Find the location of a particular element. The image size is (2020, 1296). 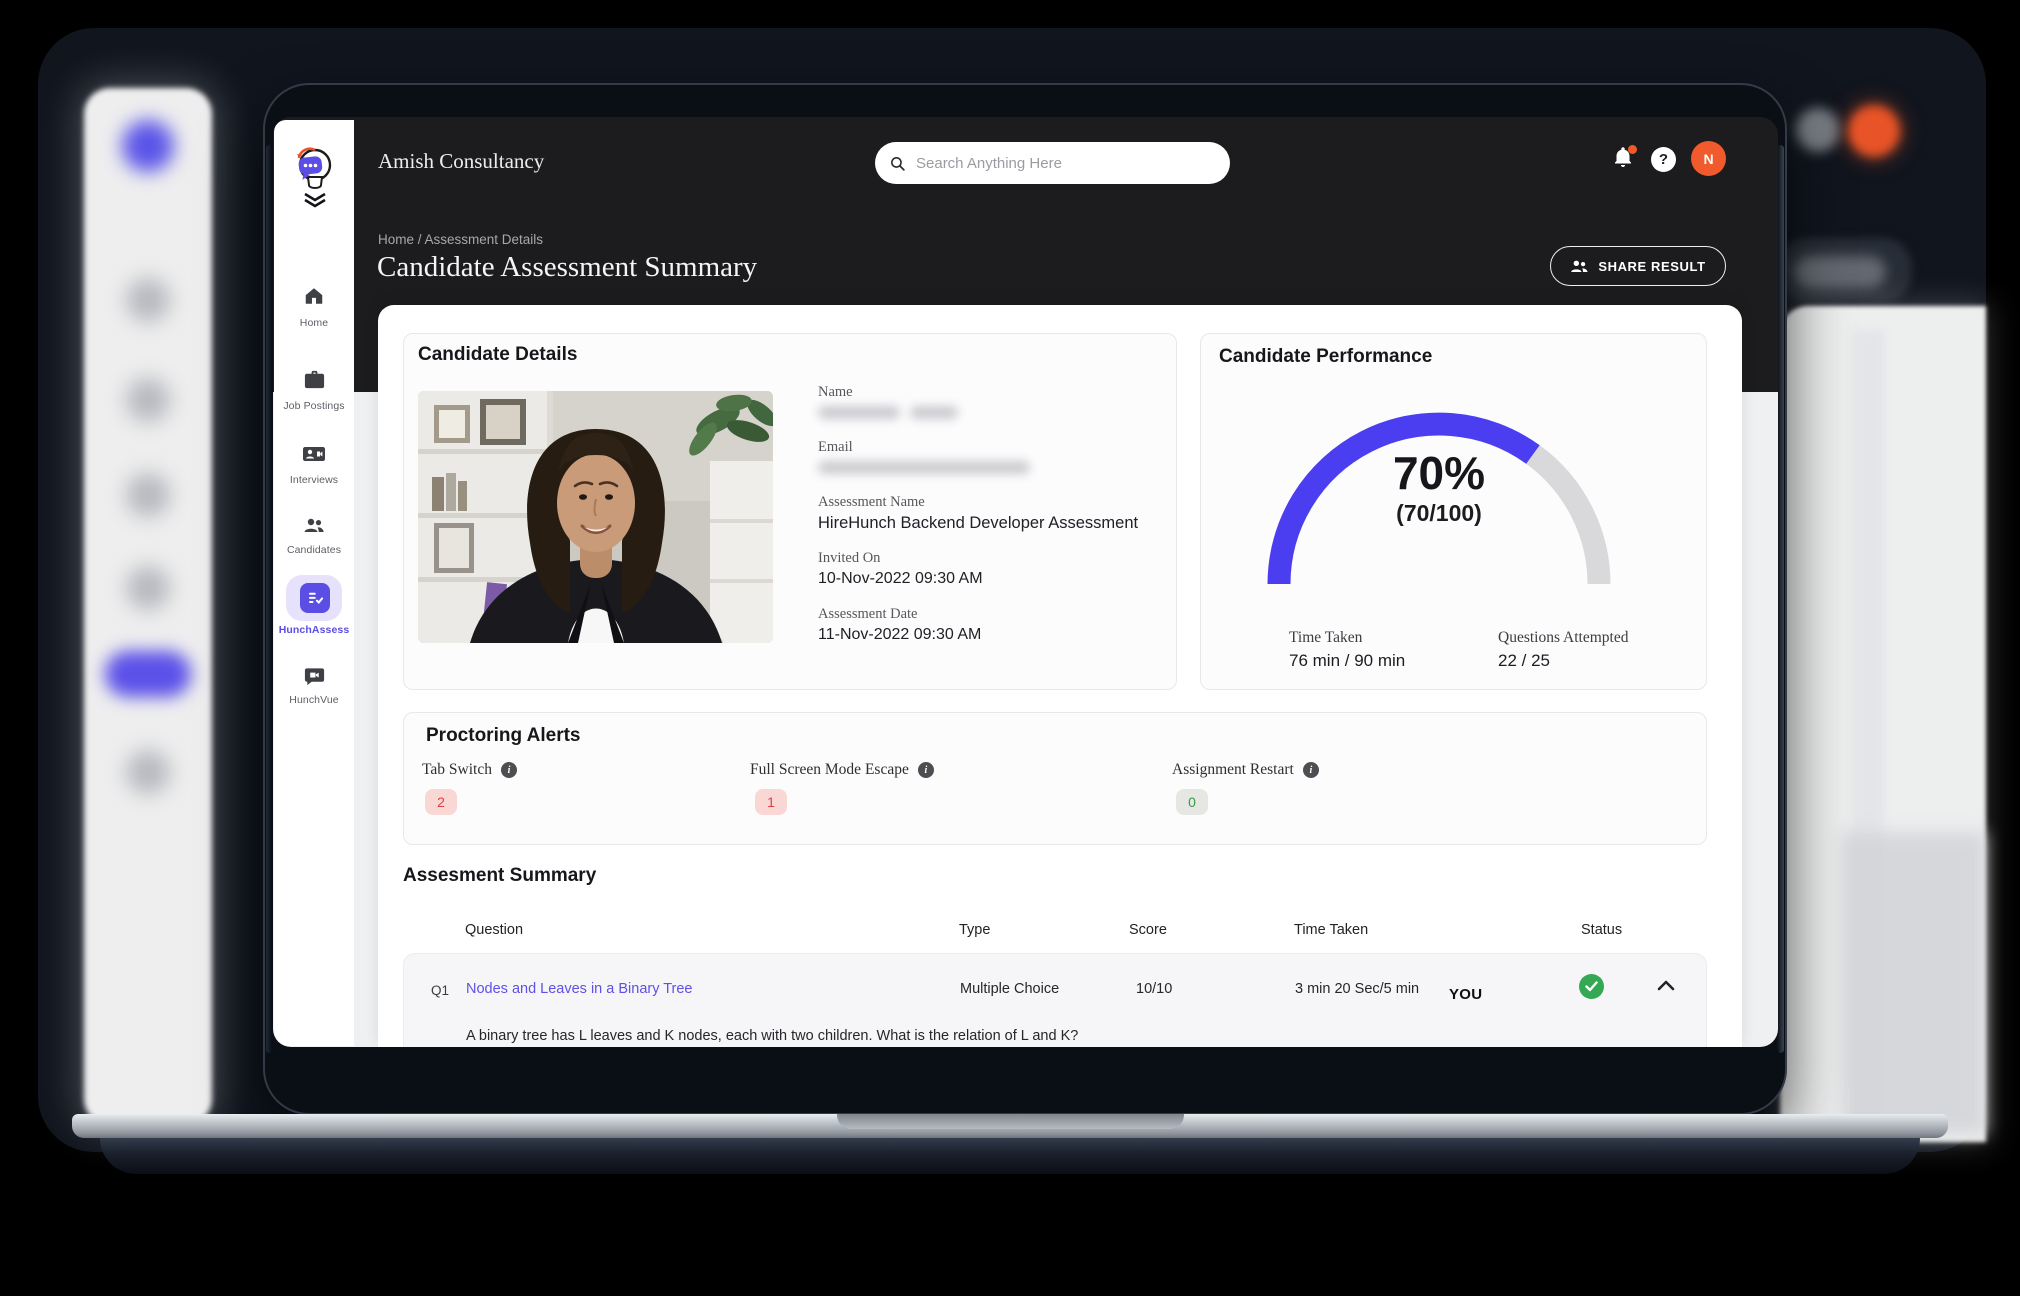

collapse-chevron-icon is located at coordinates (1666, 987).